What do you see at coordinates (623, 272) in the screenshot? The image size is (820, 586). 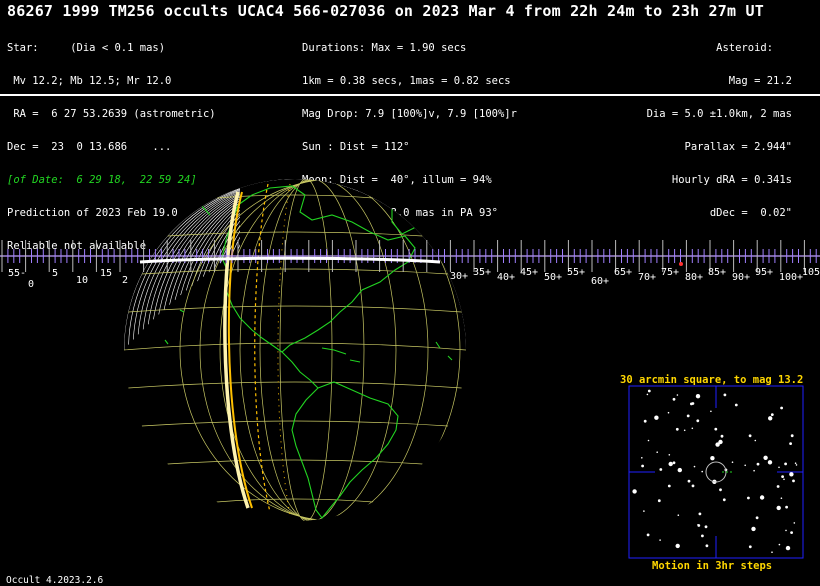 I see `scale-label: 65+` at bounding box center [623, 272].